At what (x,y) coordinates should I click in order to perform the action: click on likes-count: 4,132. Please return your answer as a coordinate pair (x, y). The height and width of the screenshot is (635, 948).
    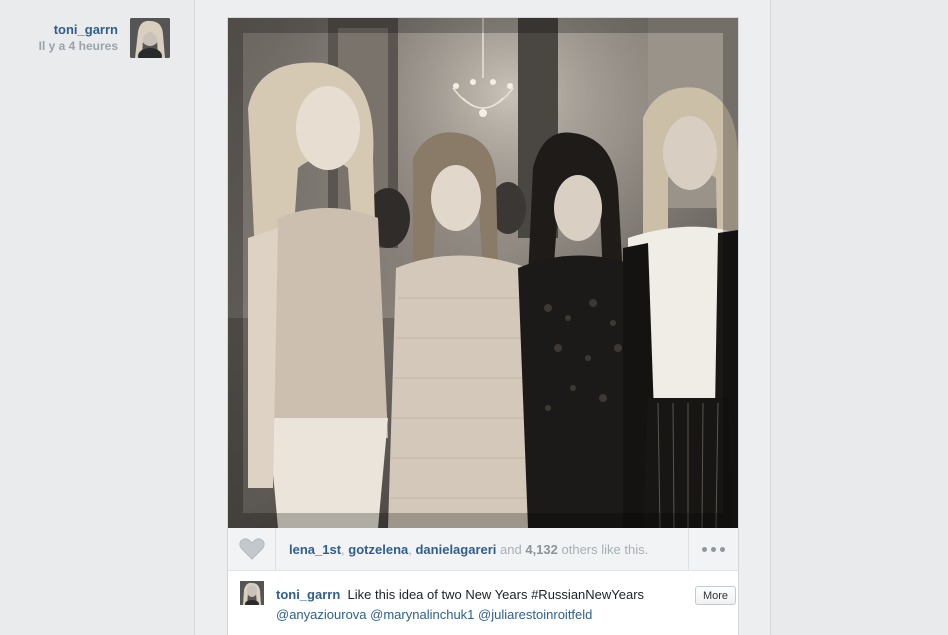
    Looking at the image, I should click on (541, 549).